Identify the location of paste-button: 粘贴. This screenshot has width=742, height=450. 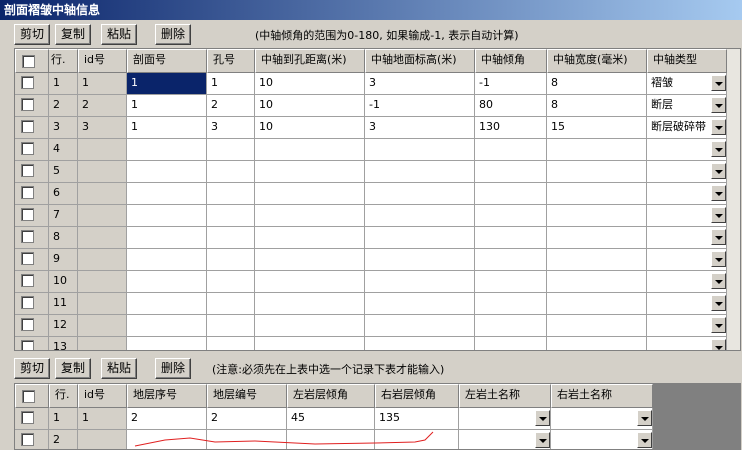
(119, 34).